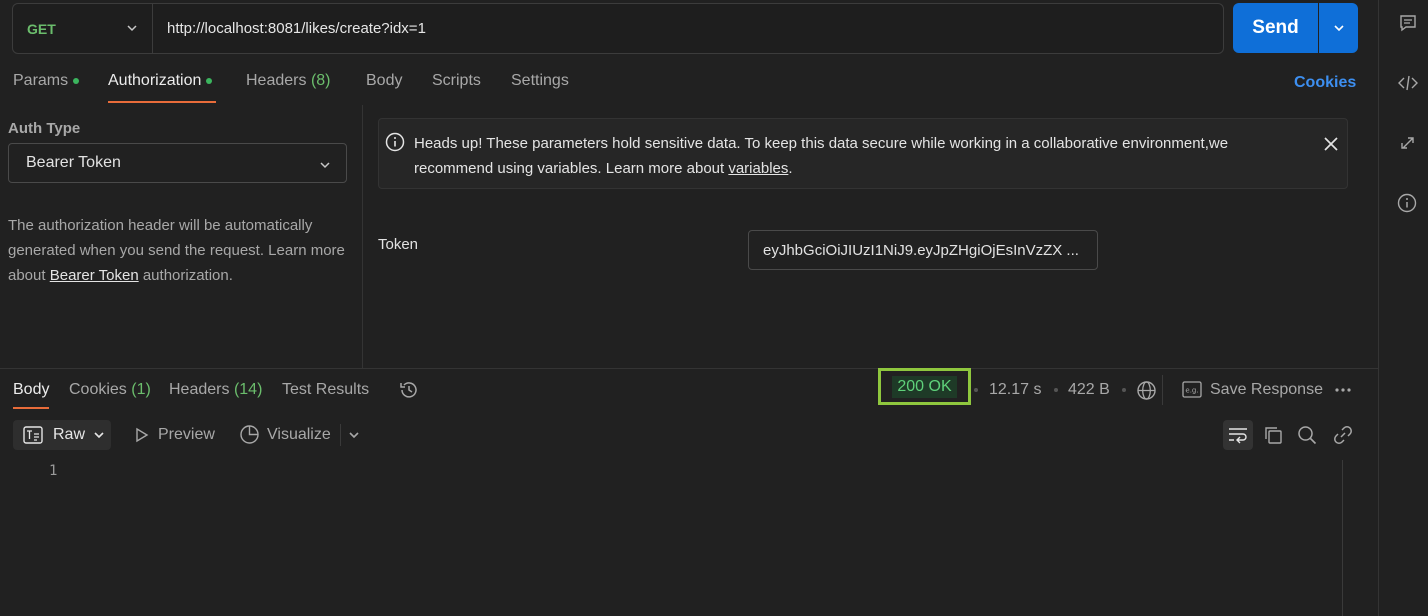 This screenshot has height=616, width=1428. Describe the element at coordinates (456, 83) in the screenshot. I see `tab-scripts: Scripts` at that location.